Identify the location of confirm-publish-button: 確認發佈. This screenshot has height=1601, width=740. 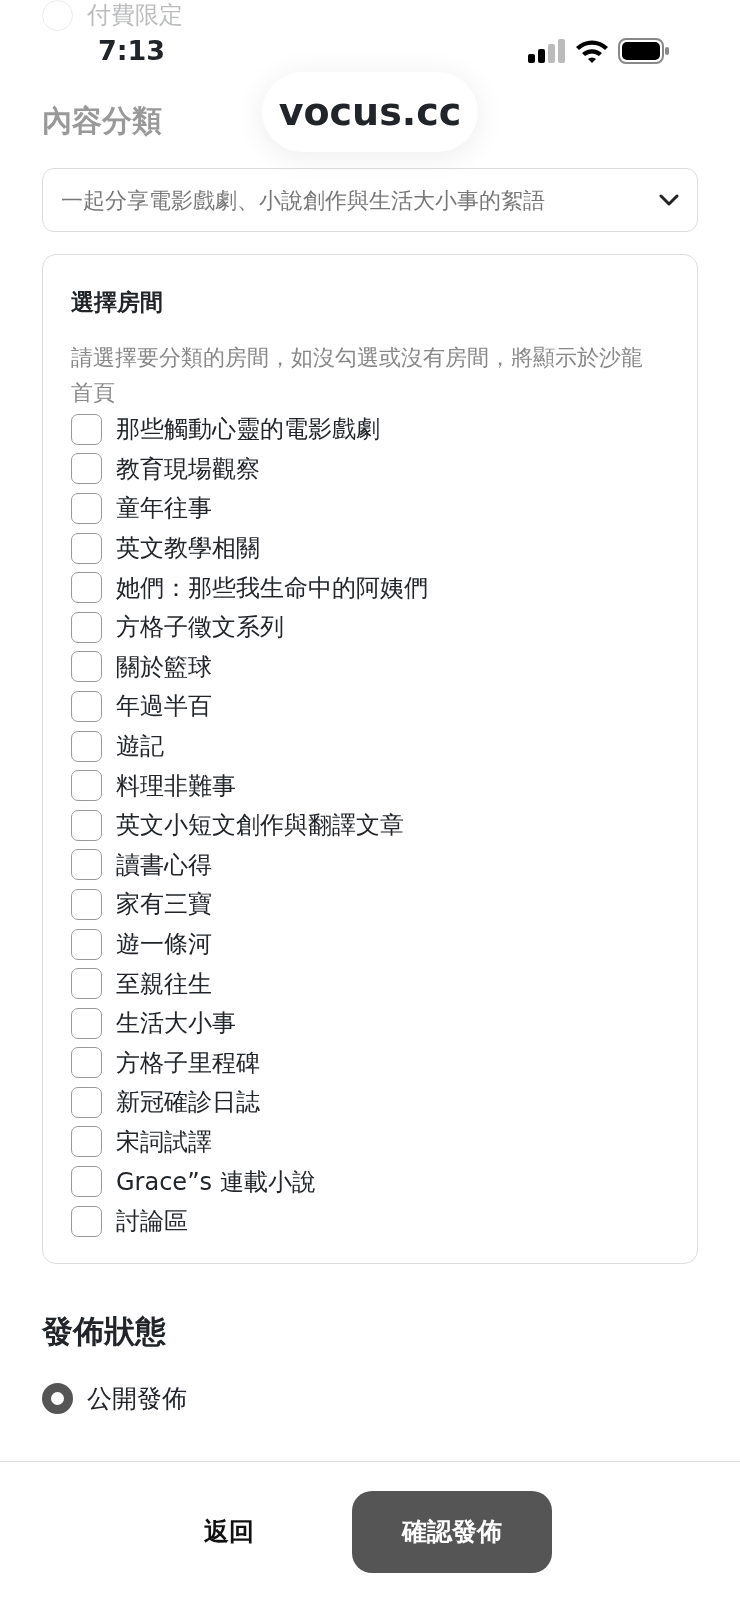
(452, 1531).